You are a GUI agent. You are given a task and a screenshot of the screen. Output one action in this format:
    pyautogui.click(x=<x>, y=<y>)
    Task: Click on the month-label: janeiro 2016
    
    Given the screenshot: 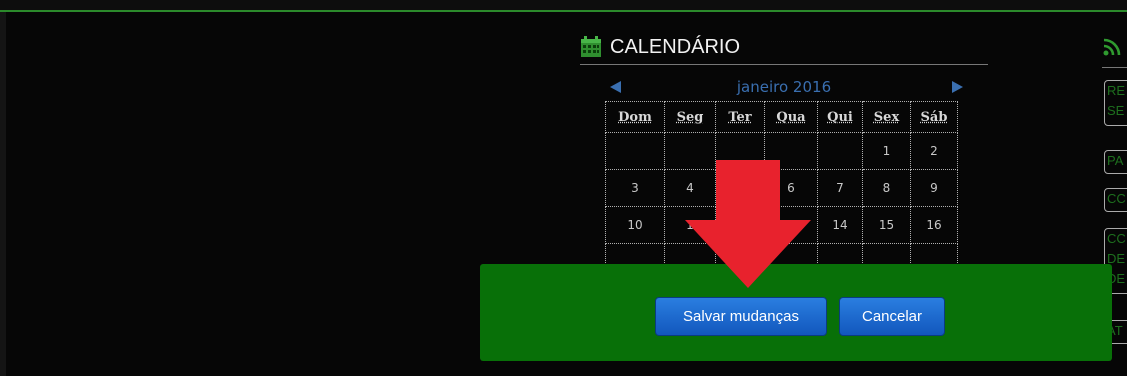 What is the action you would take?
    pyautogui.click(x=784, y=87)
    